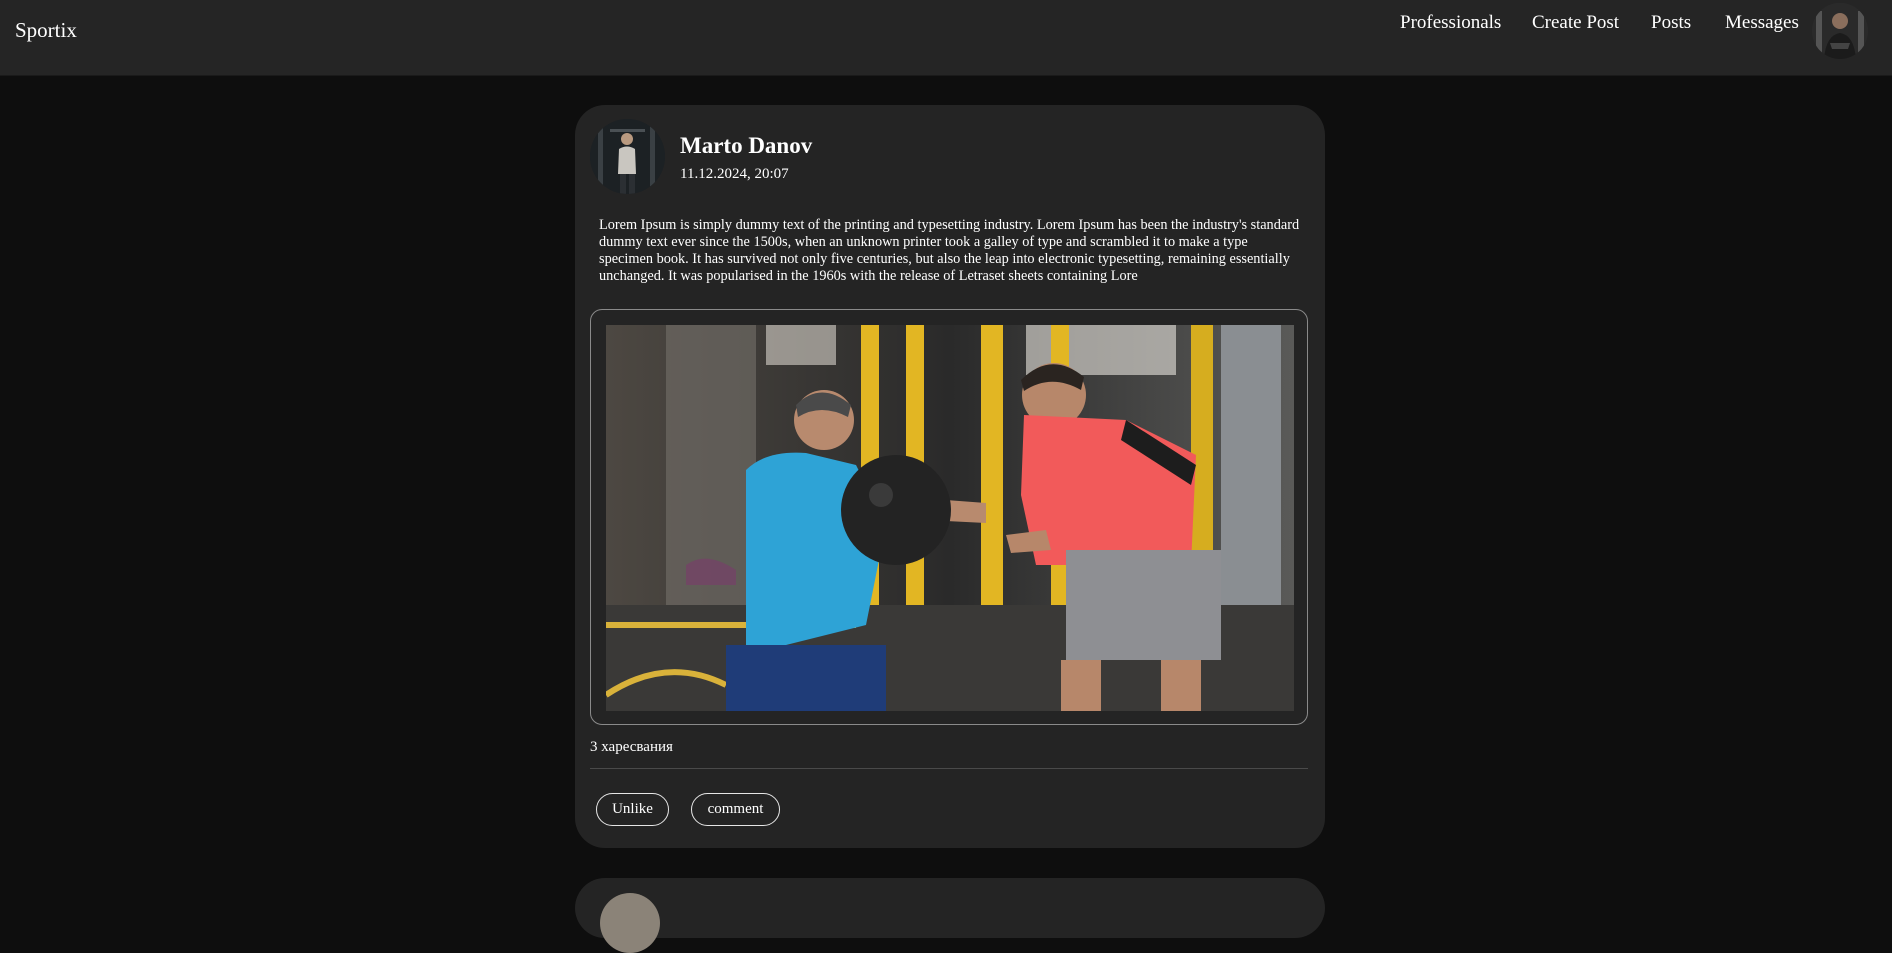 This screenshot has height=953, width=1892. I want to click on nav-link-posts: Posts, so click(1671, 23).